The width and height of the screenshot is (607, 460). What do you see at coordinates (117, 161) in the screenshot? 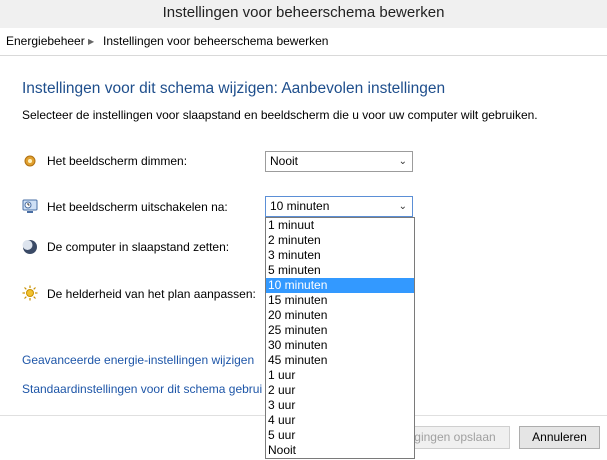
I see `dim-label: Het beeldscherm dimmen:` at bounding box center [117, 161].